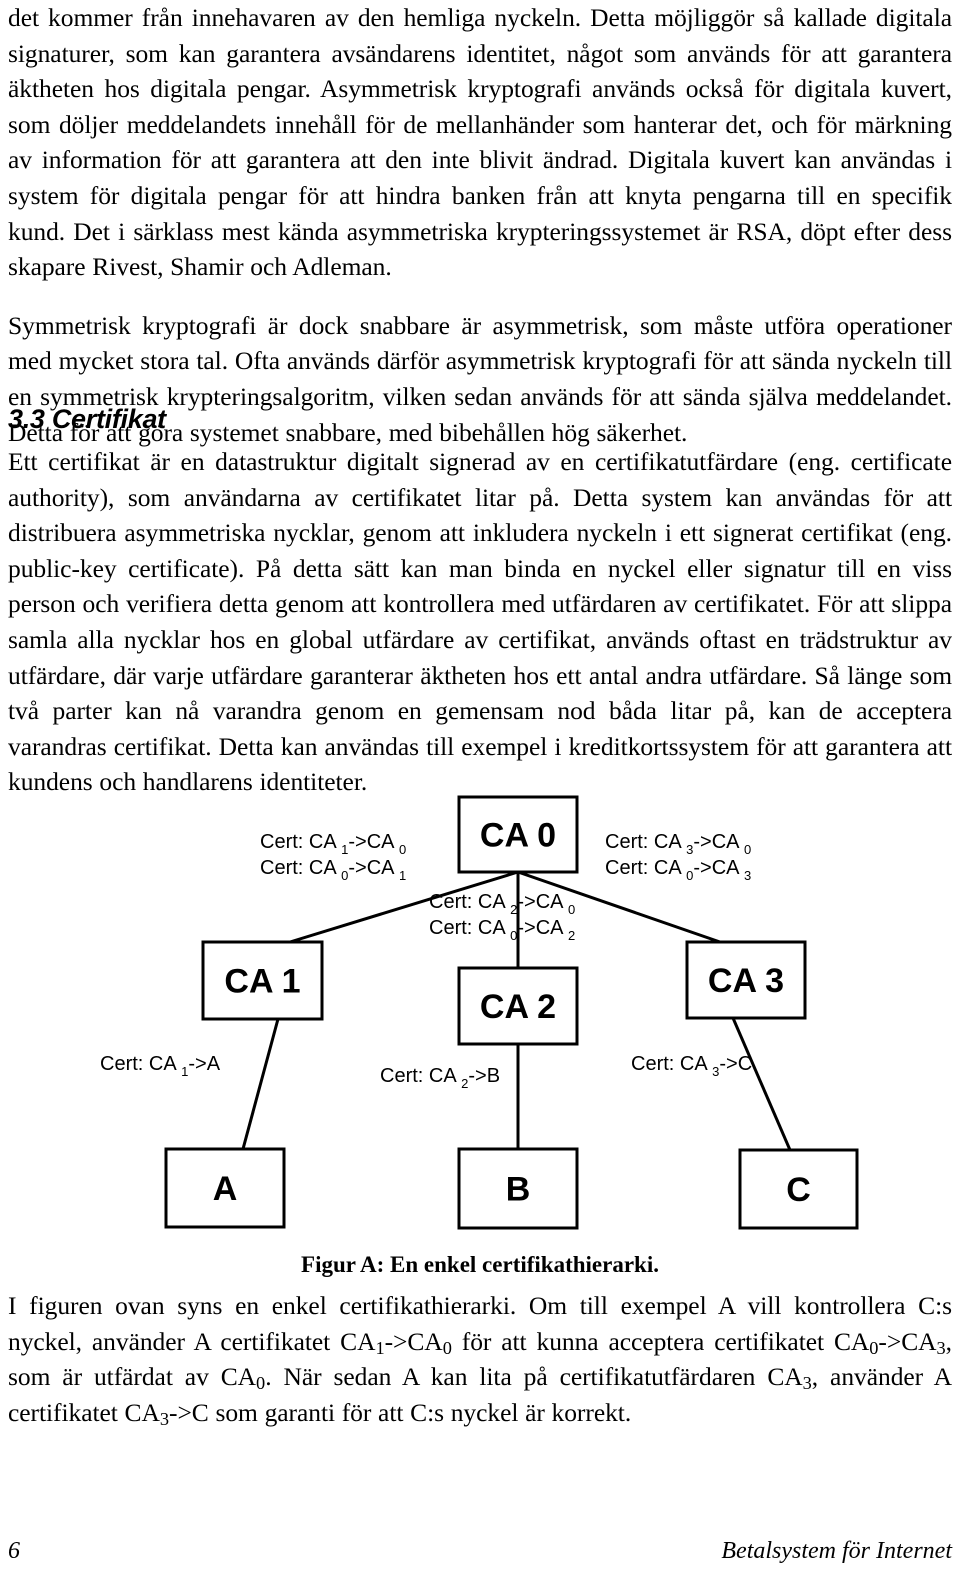  I want to click on sub-6: 3, so click(807, 1383).